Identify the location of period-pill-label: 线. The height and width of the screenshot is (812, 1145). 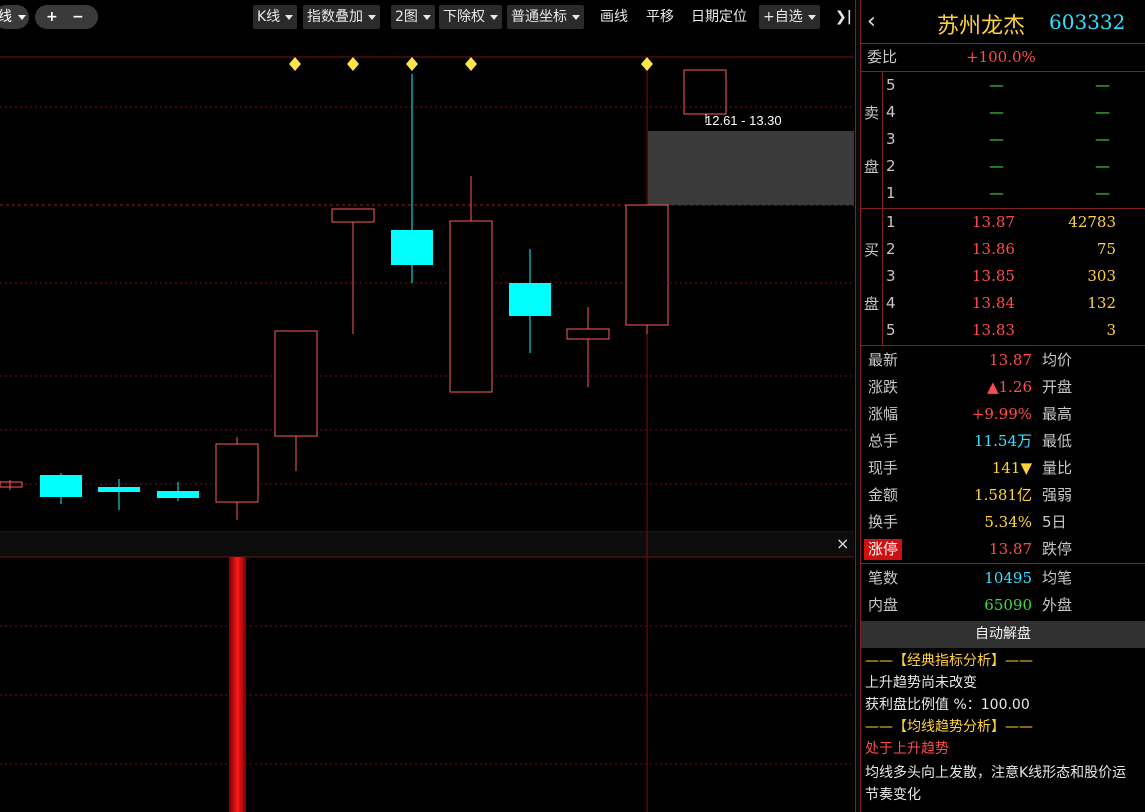
(6, 17).